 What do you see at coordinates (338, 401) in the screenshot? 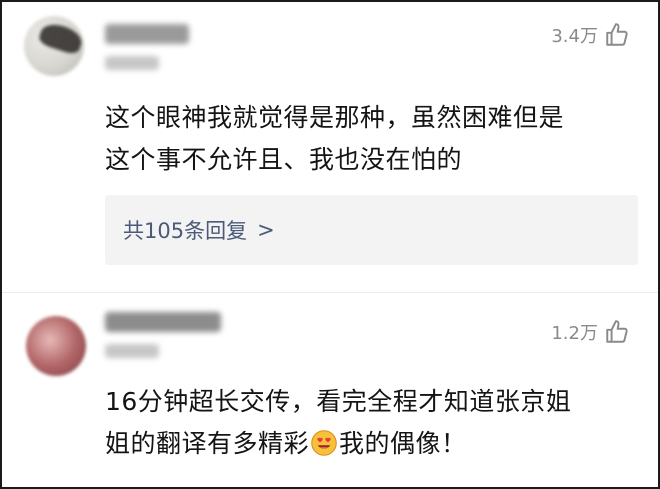
I see `comment-text-line: 16分钟超长交传，看完全程才知道张京姐` at bounding box center [338, 401].